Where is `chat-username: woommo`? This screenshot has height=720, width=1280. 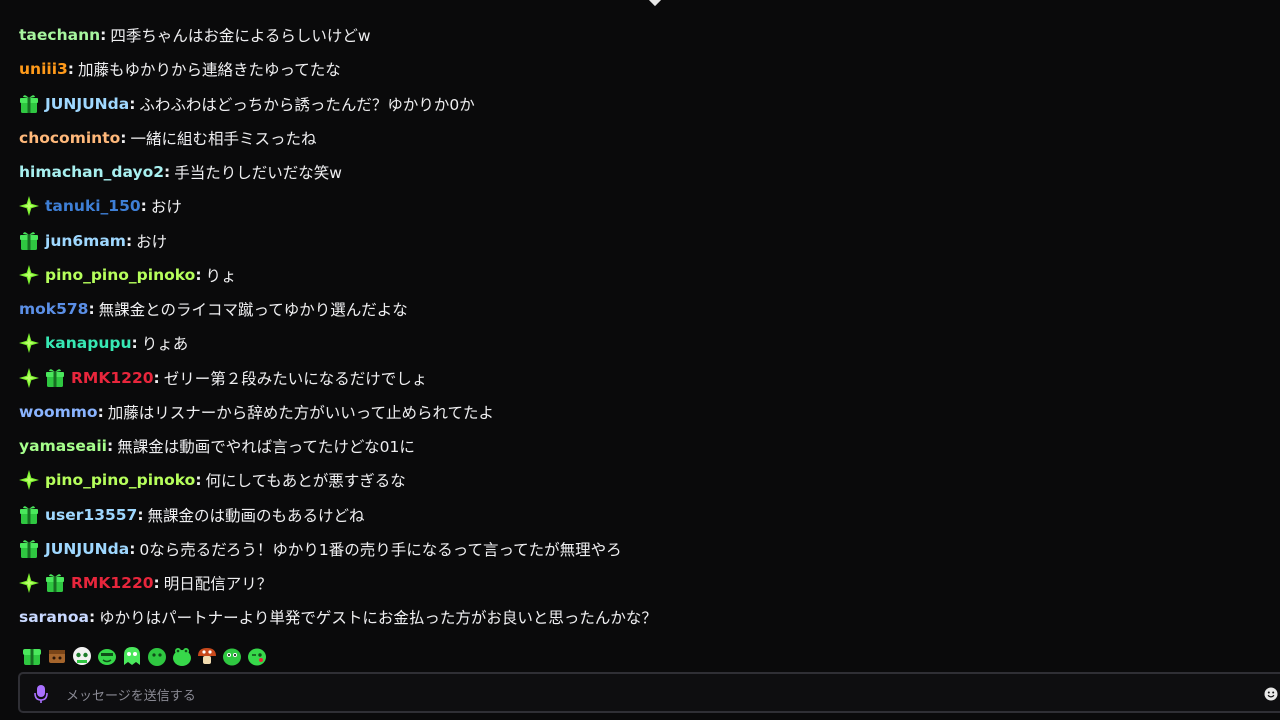
chat-username: woommo is located at coordinates (58, 412).